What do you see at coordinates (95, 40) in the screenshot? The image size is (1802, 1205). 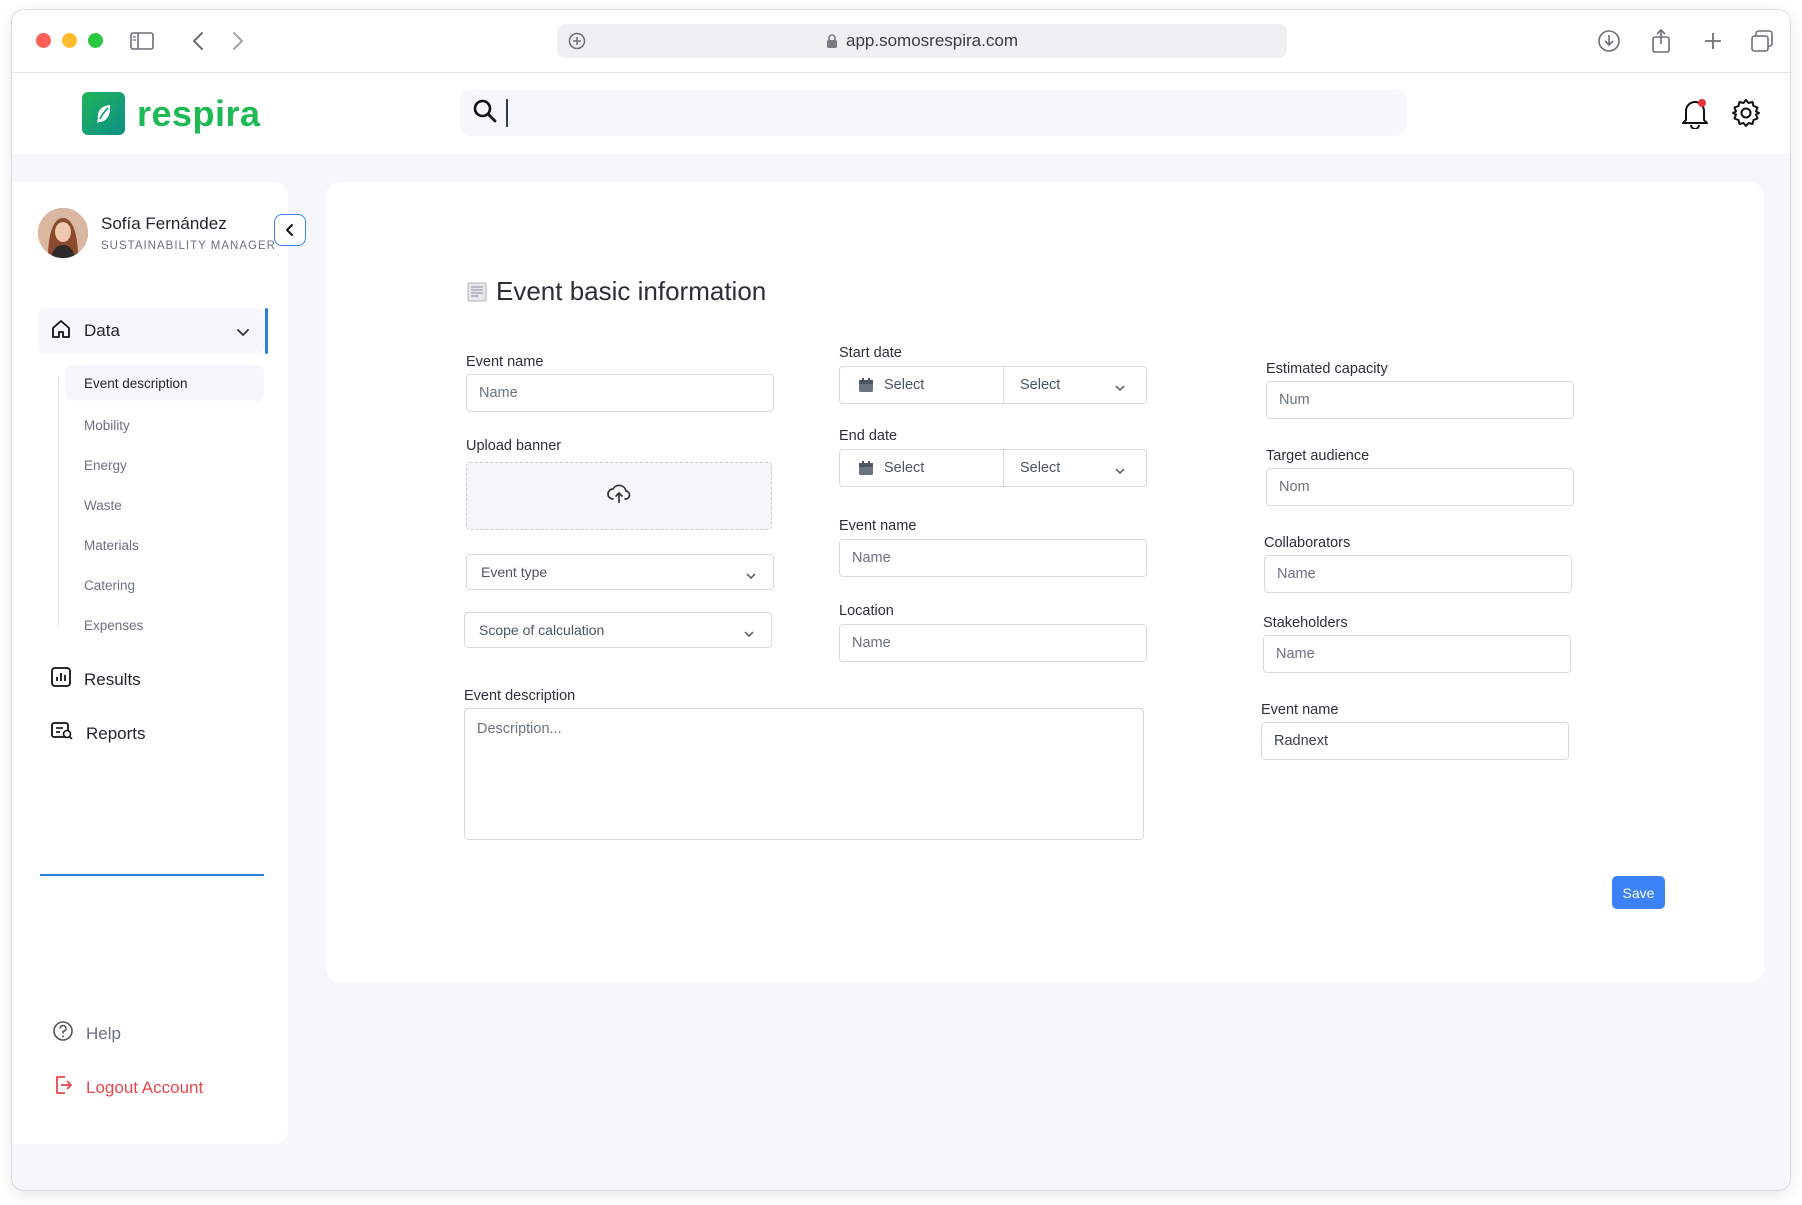 I see `maximize-window-button` at bounding box center [95, 40].